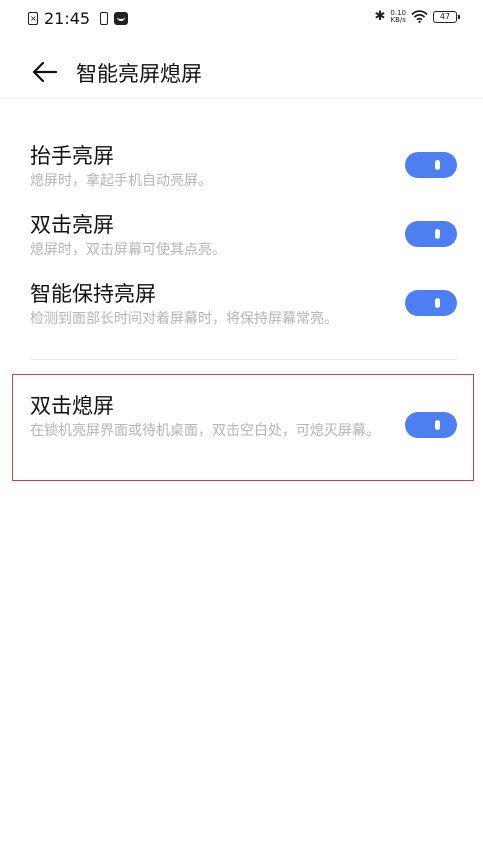 This screenshot has width=483, height=858. Describe the element at coordinates (67, 18) in the screenshot. I see `status-time: 21:45` at that location.